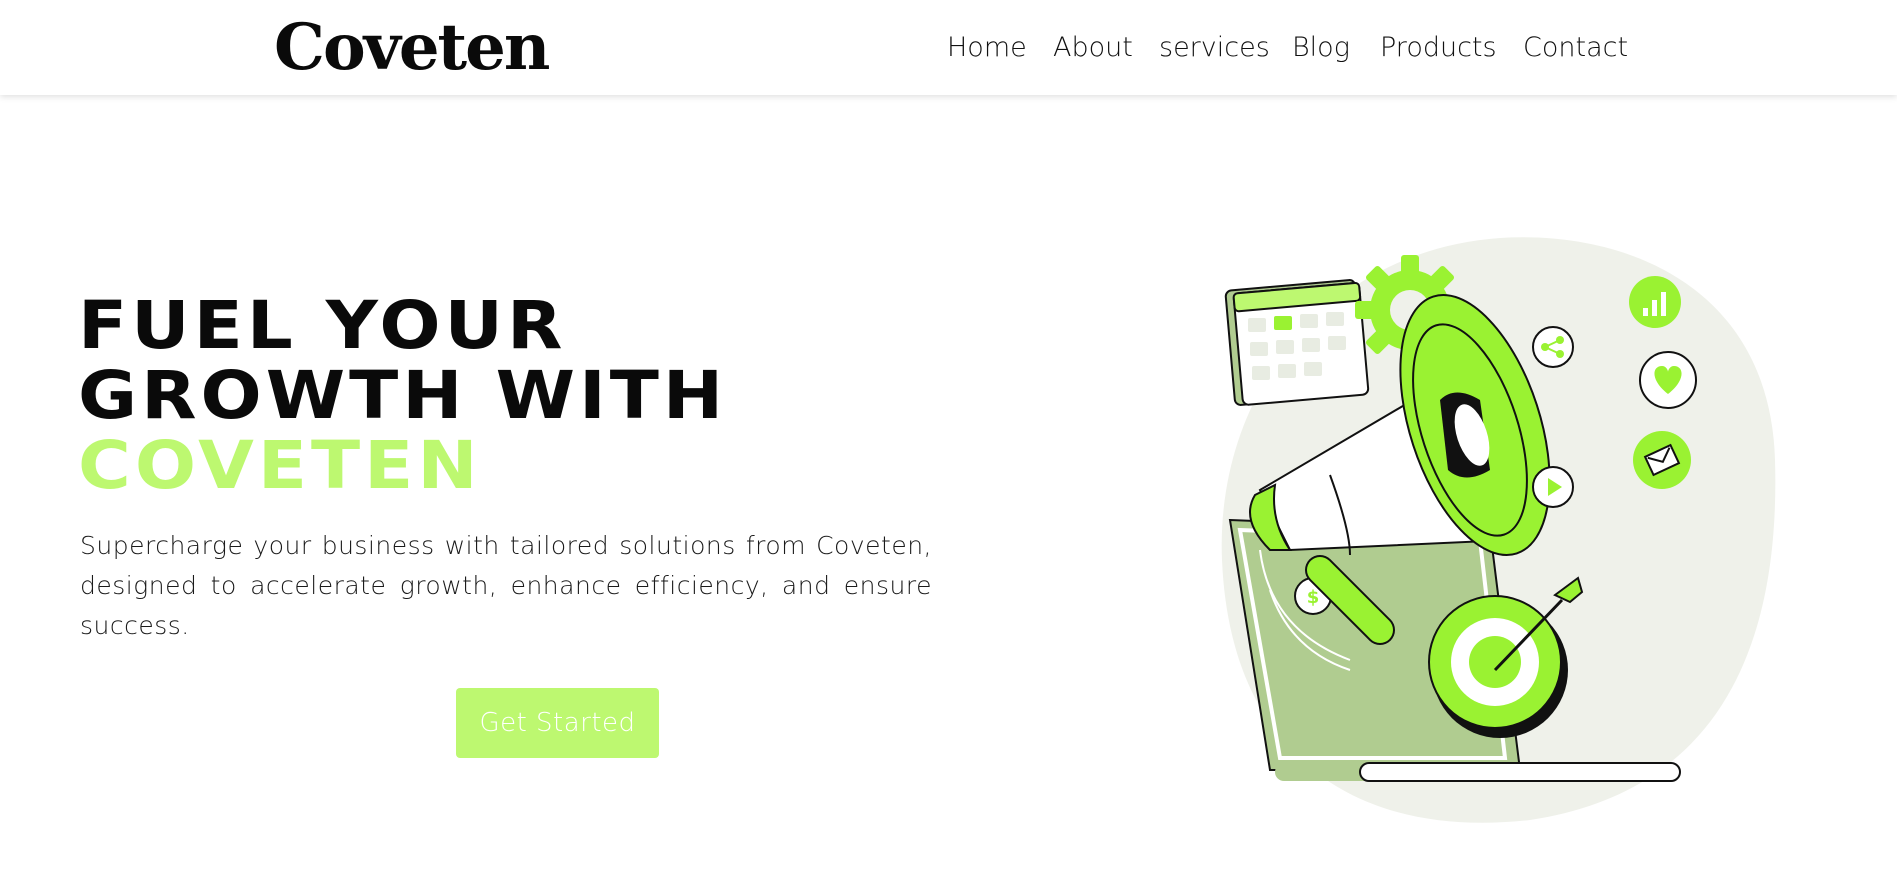 The image size is (1897, 870). What do you see at coordinates (1655, 302) in the screenshot?
I see `chart-icon` at bounding box center [1655, 302].